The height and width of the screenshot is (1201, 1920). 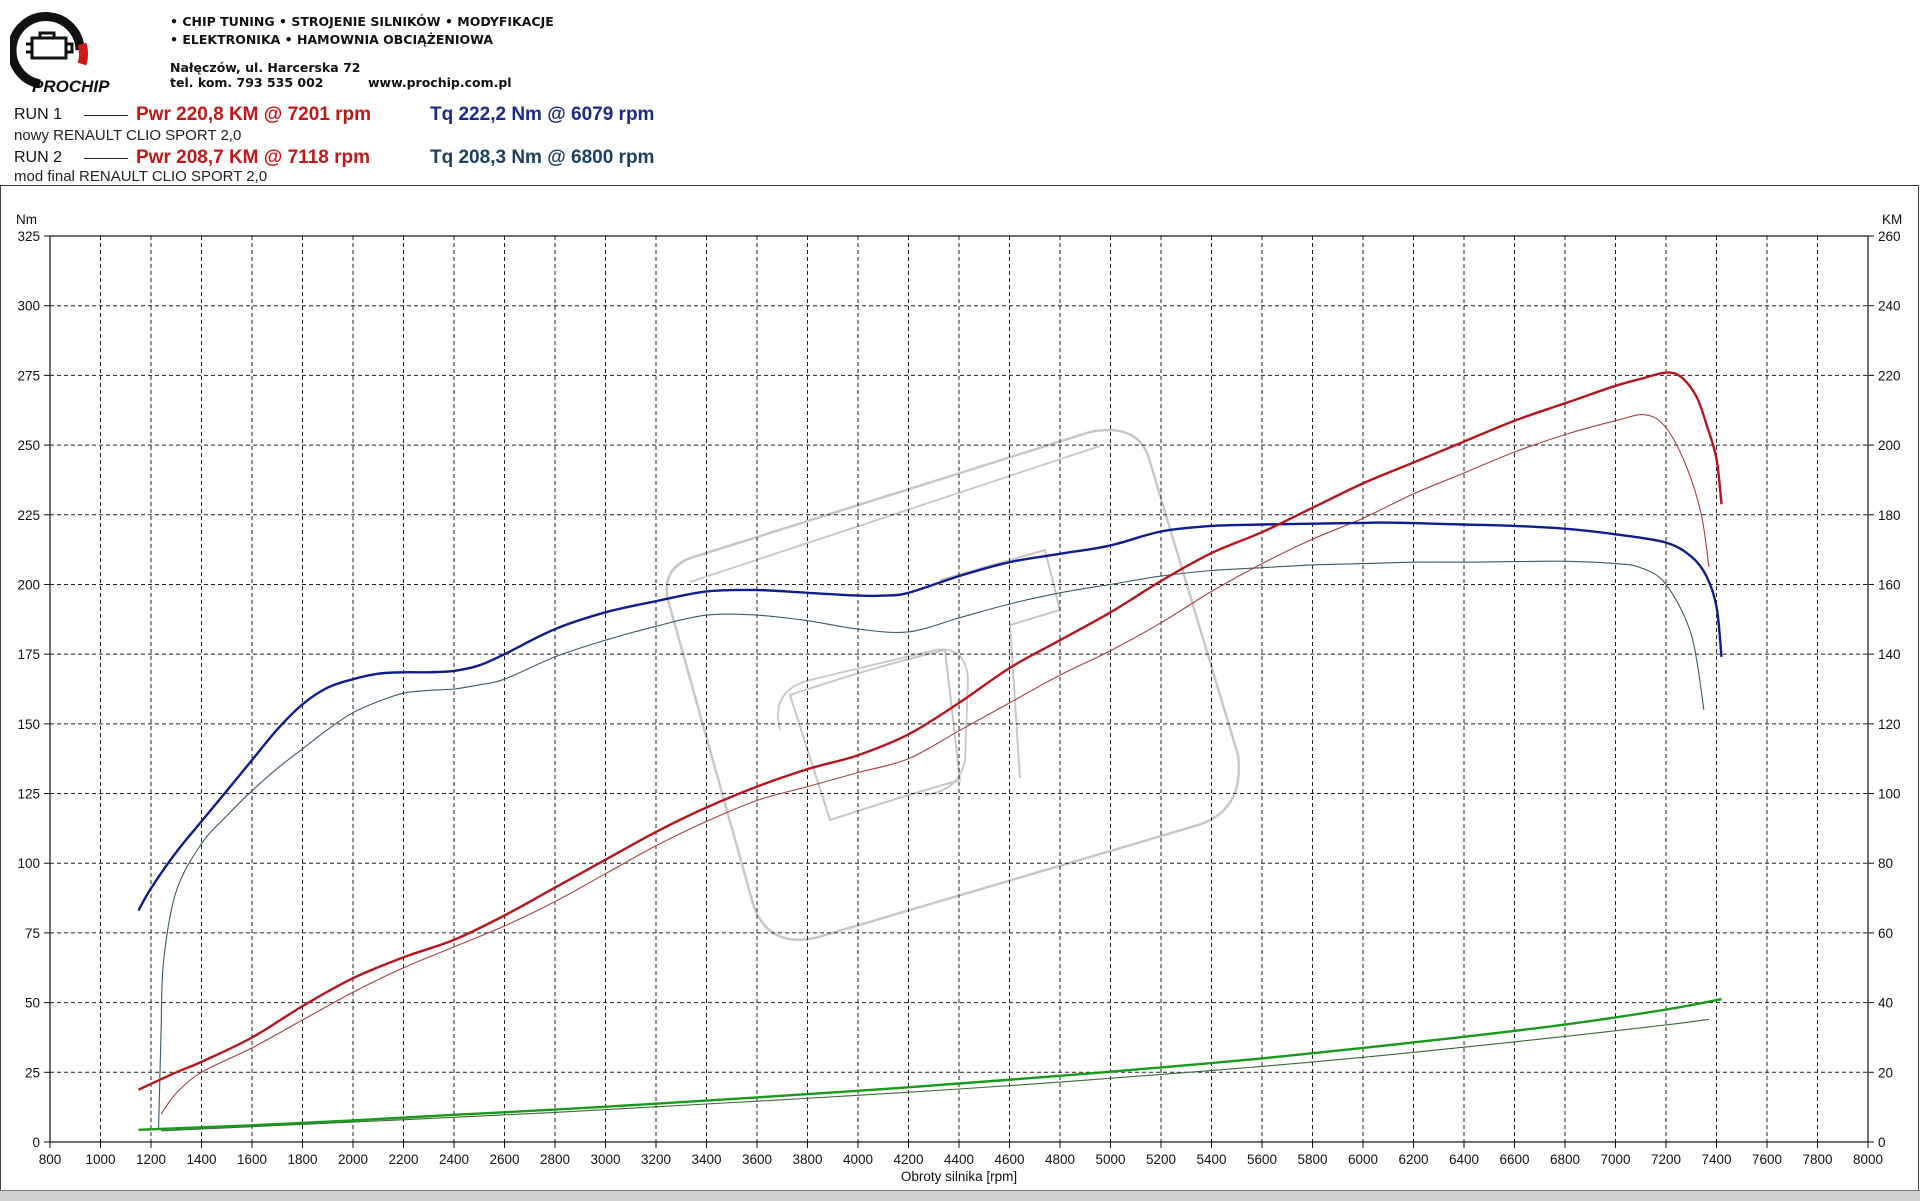 What do you see at coordinates (1413, 1159) in the screenshot?
I see `x-tick-label: 6200` at bounding box center [1413, 1159].